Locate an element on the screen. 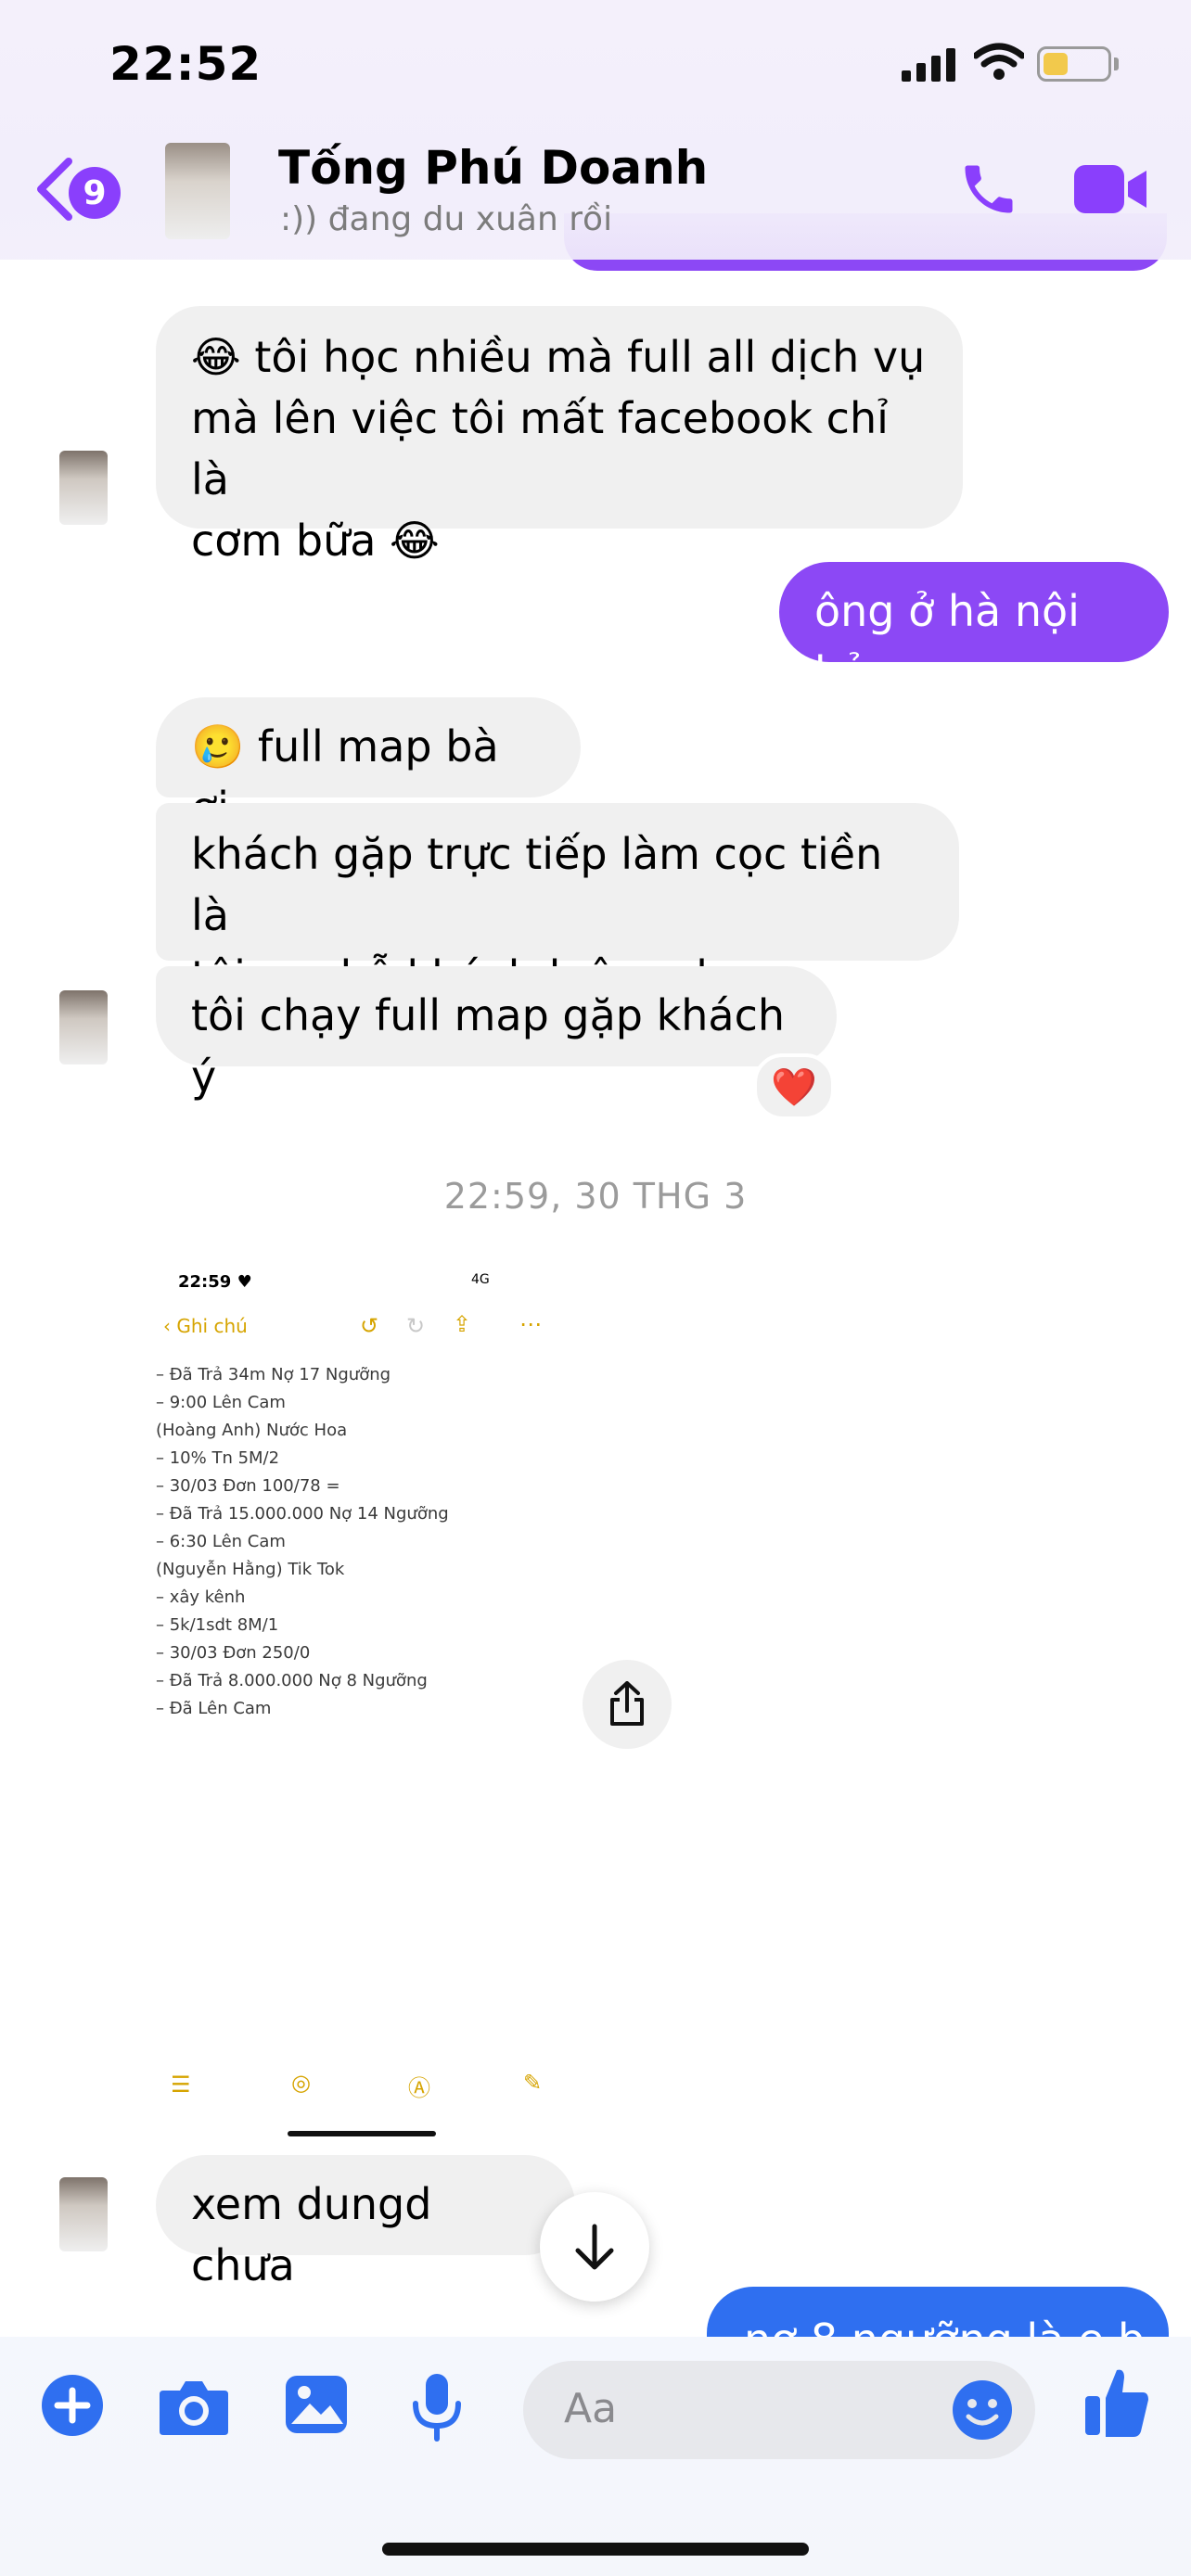  note-line: – 10% Tn 5M/2 is located at coordinates (218, 1458).